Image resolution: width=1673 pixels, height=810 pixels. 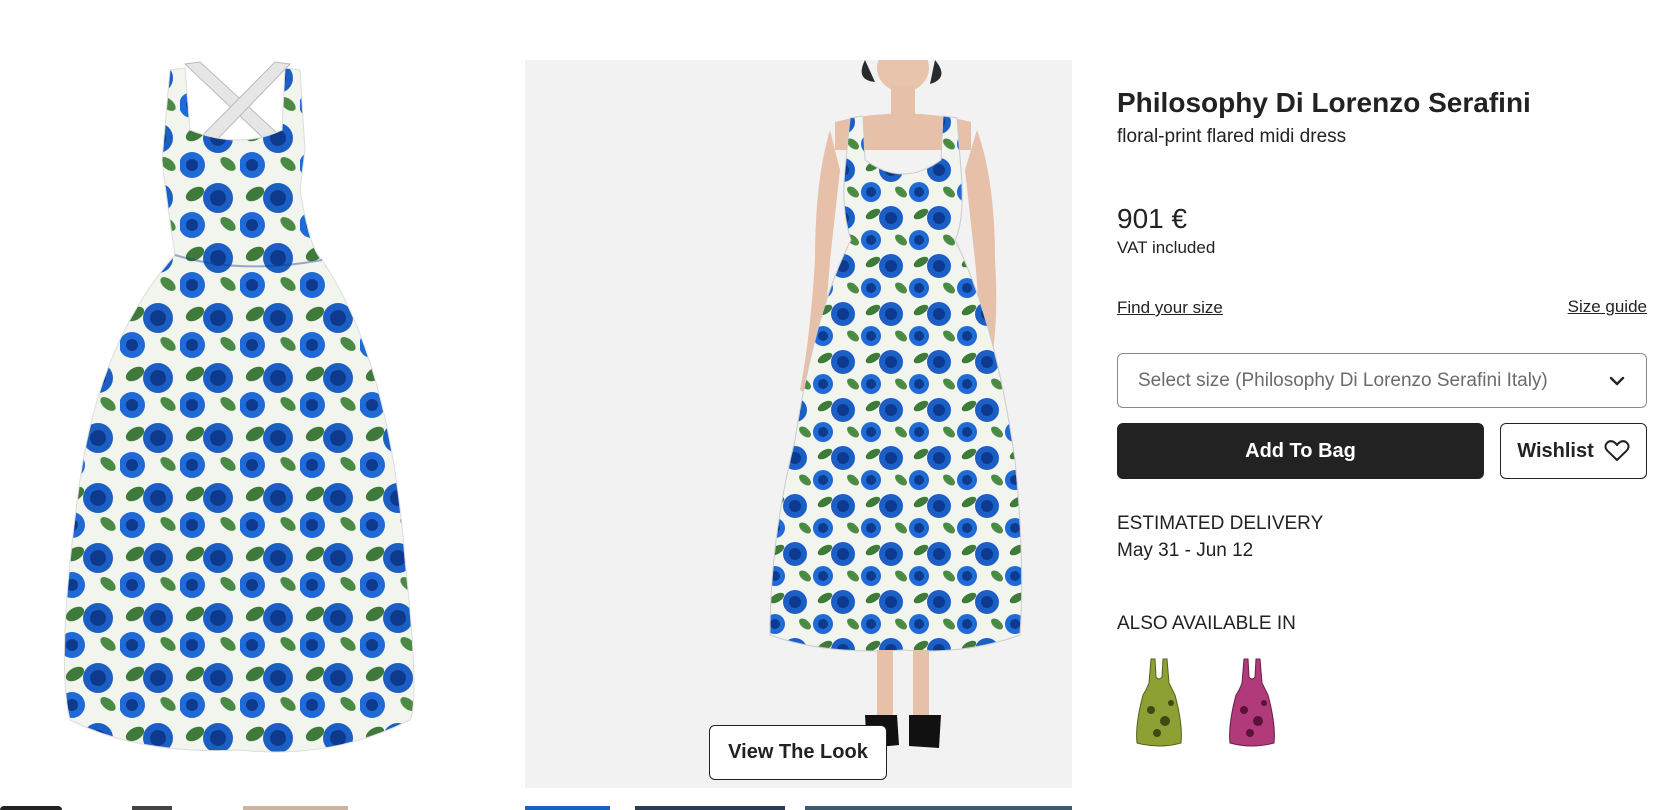 What do you see at coordinates (1617, 381) in the screenshot?
I see `chevron-down-icon` at bounding box center [1617, 381].